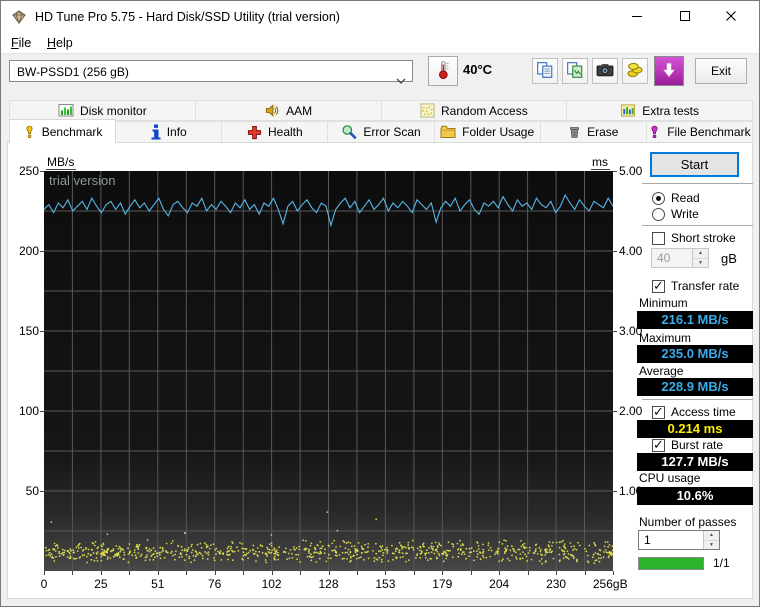  I want to click on health-icon, so click(254, 132).